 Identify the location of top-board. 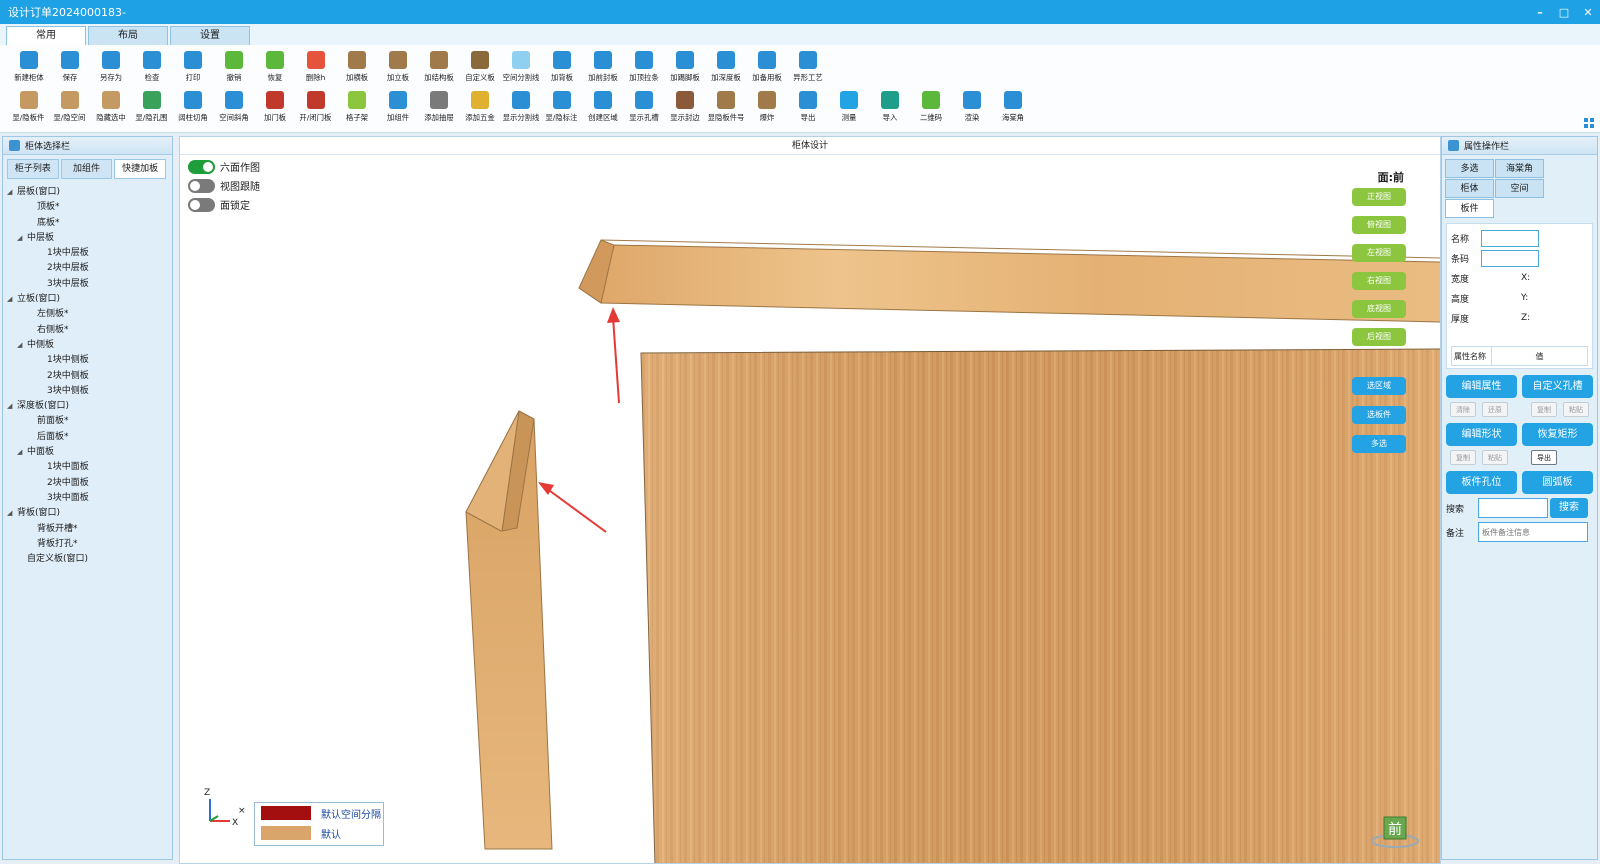
(1009, 283).